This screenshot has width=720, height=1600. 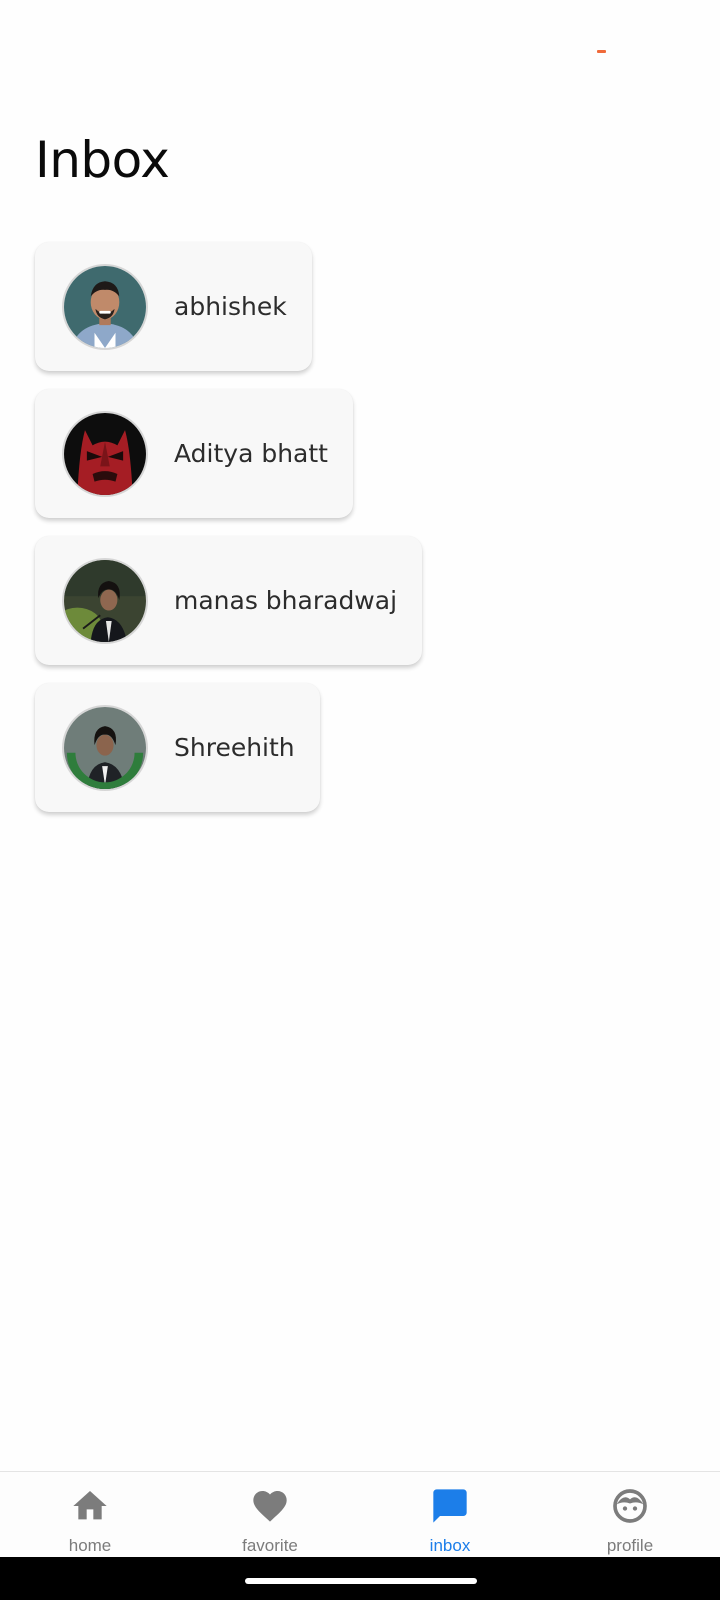 I want to click on conversation-item-abhishek: abhishek, so click(x=173, y=306).